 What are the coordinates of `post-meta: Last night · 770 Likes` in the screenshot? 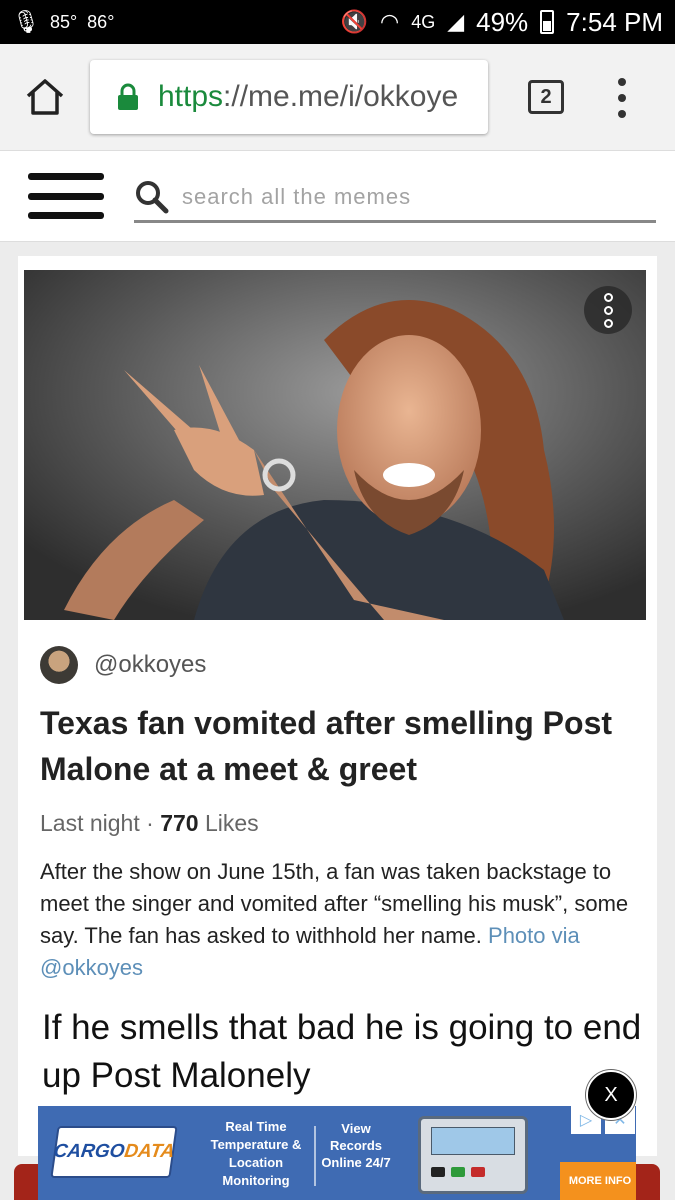 It's located at (149, 823).